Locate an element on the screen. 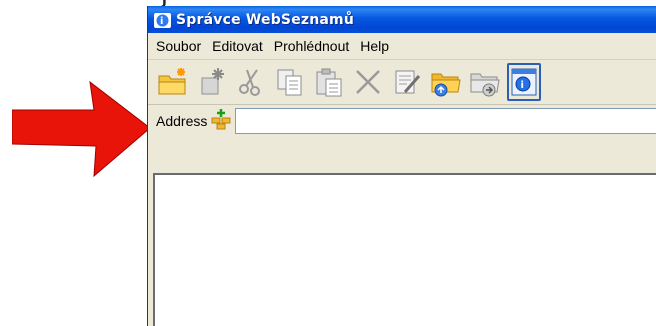 The width and height of the screenshot is (656, 326). menu-help: Help is located at coordinates (374, 46).